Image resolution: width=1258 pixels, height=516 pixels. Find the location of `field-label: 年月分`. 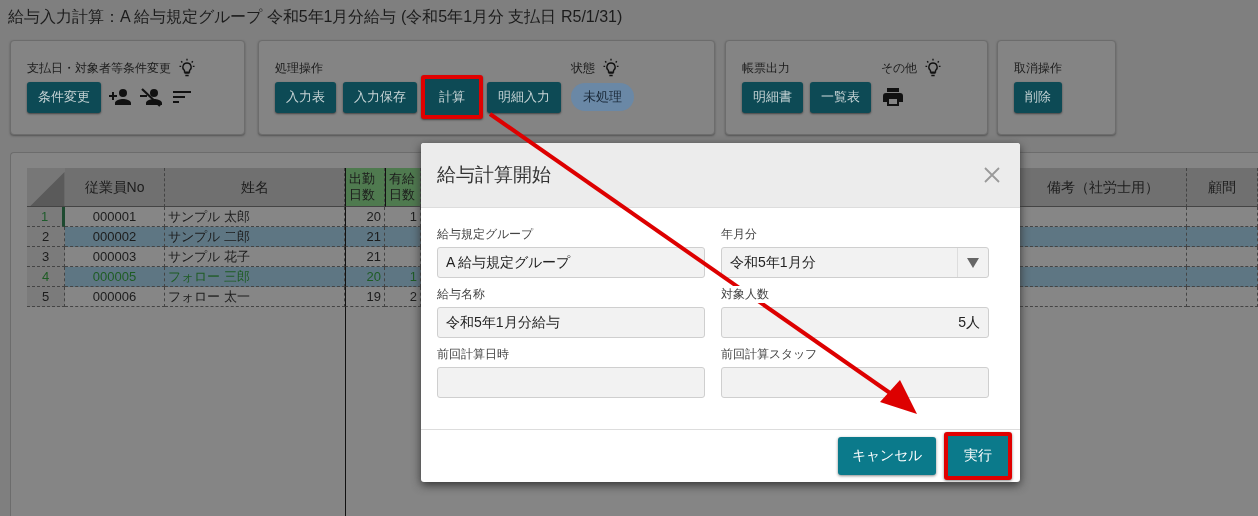

field-label: 年月分 is located at coordinates (739, 234).